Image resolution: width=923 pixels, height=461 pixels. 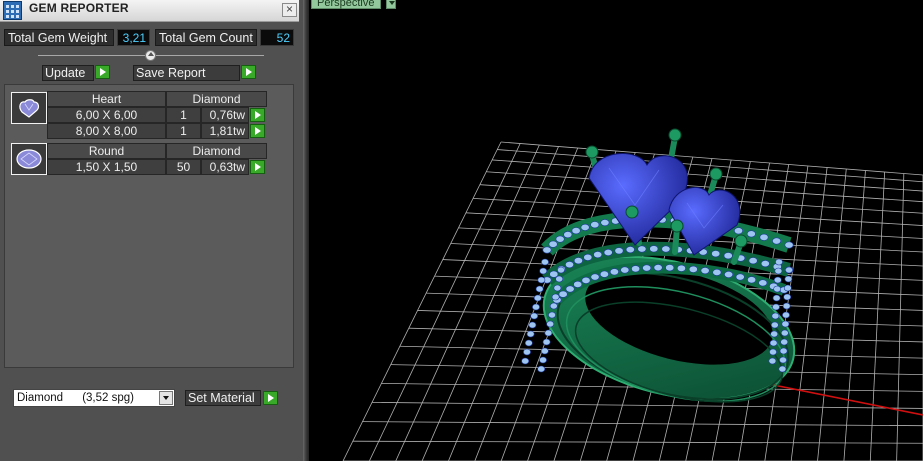 What do you see at coordinates (270, 398) in the screenshot?
I see `set-material-go-icon` at bounding box center [270, 398].